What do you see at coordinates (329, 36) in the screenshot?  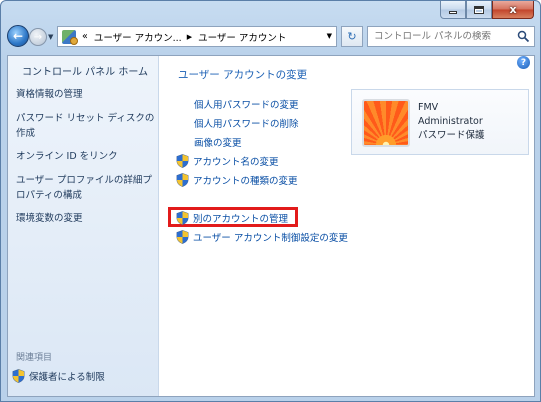 I see `address-dropdown-icon: ▼` at bounding box center [329, 36].